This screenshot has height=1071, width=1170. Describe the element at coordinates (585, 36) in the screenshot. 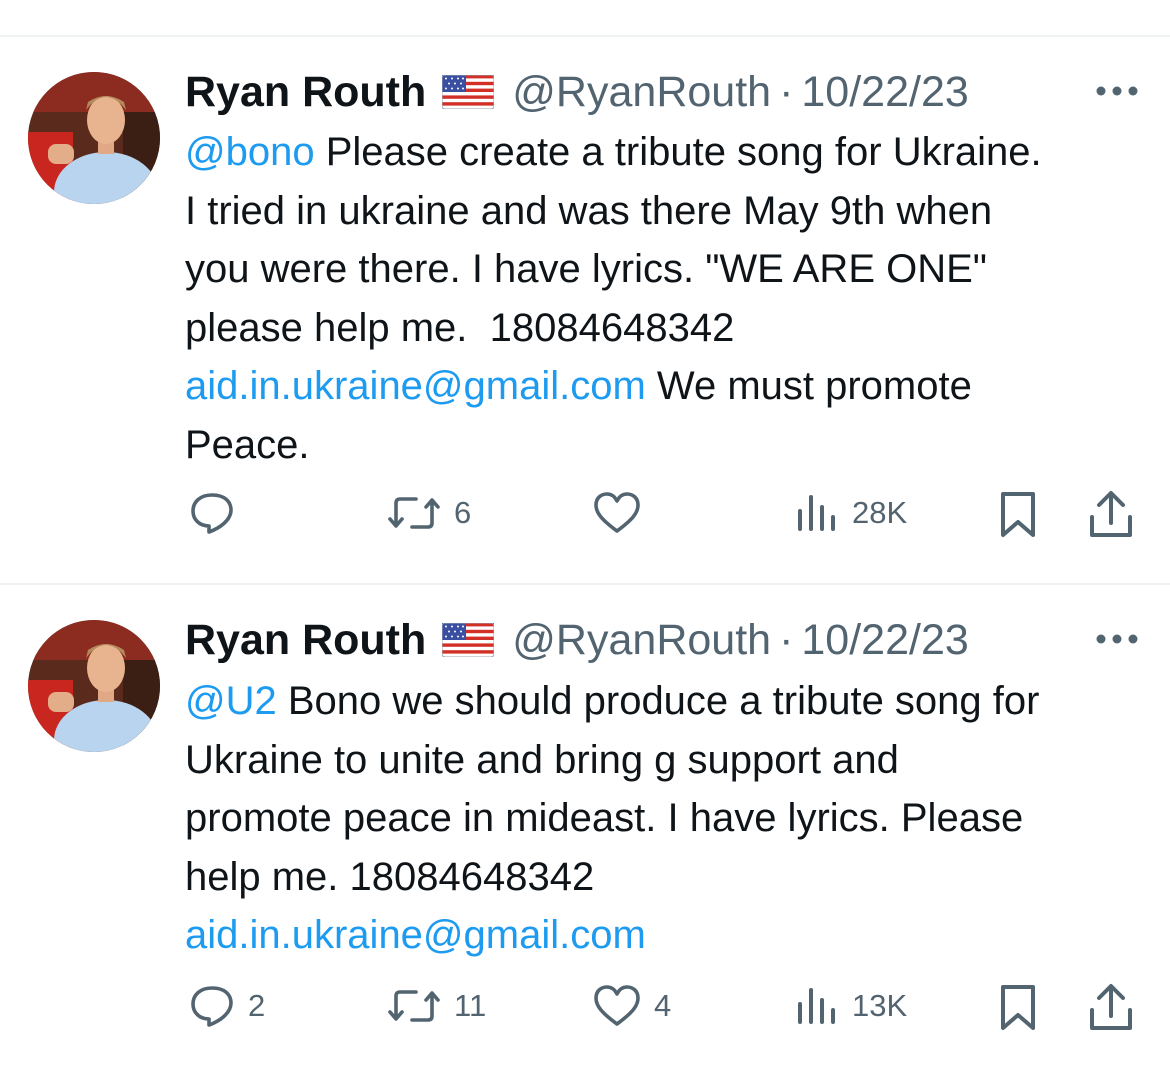

I see `top-divider` at that location.